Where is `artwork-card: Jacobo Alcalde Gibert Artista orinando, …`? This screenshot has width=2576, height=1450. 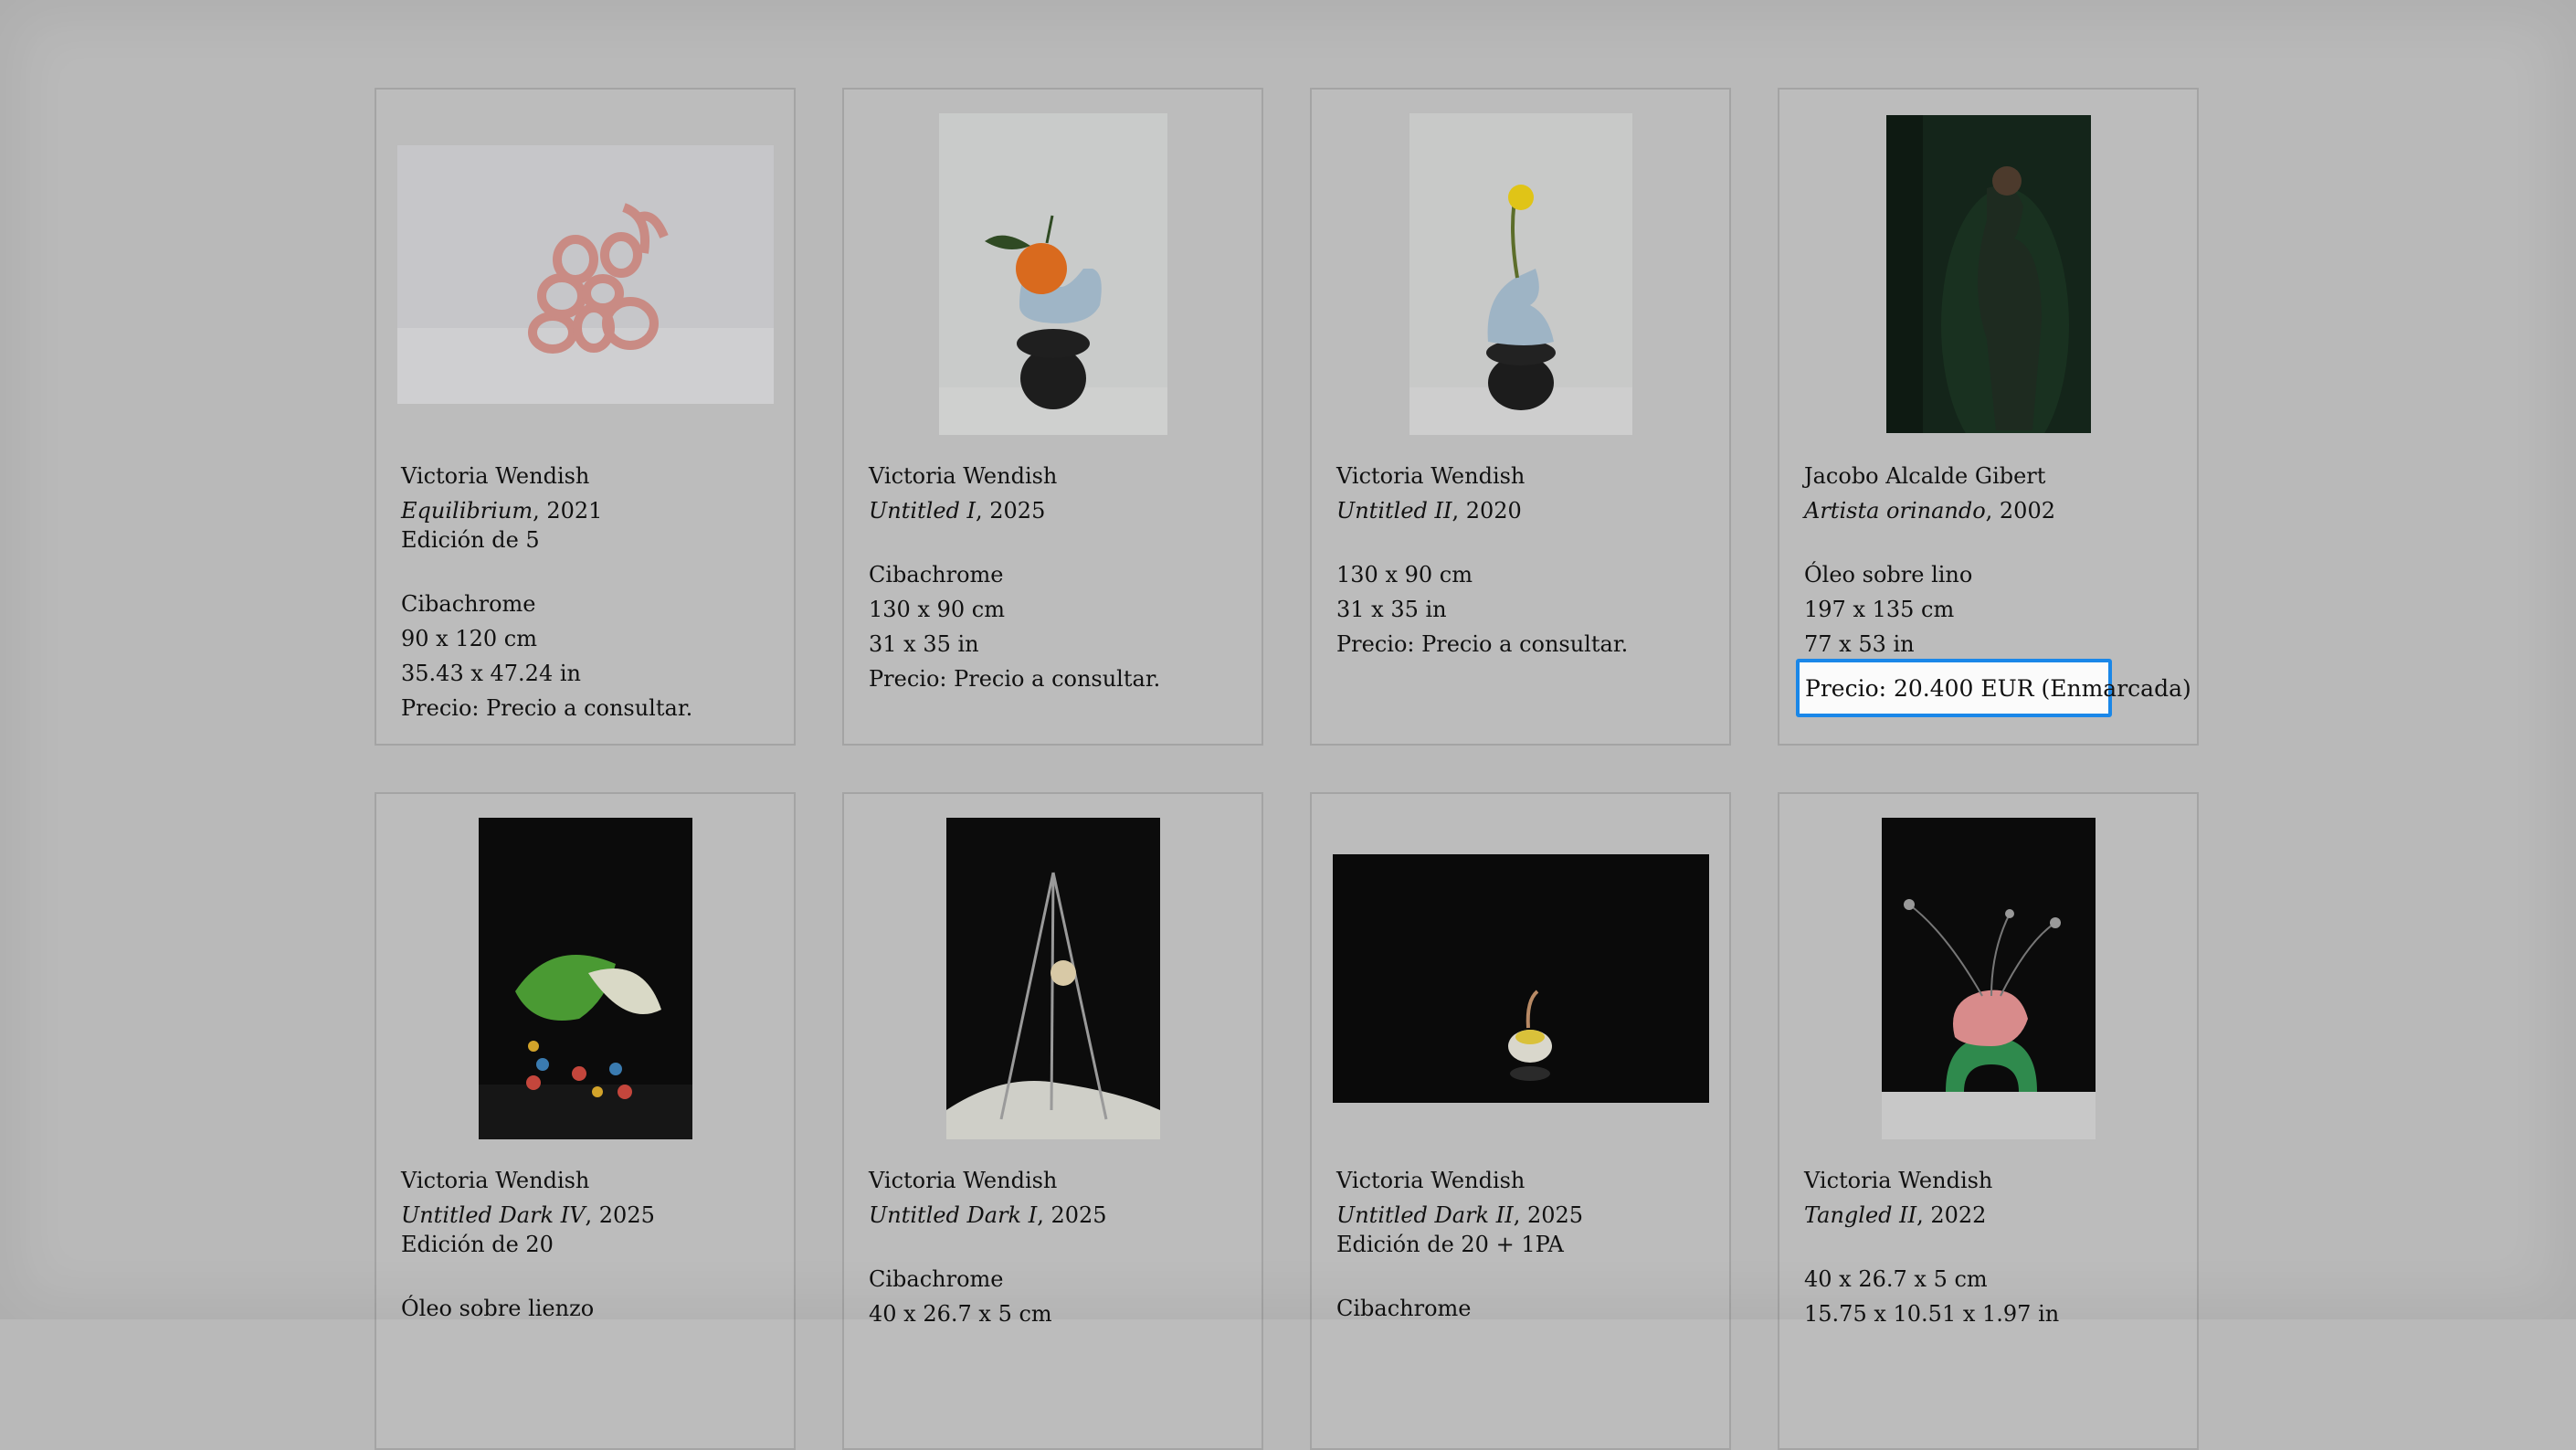 artwork-card: Jacobo Alcalde Gibert Artista orinando, … is located at coordinates (1988, 417).